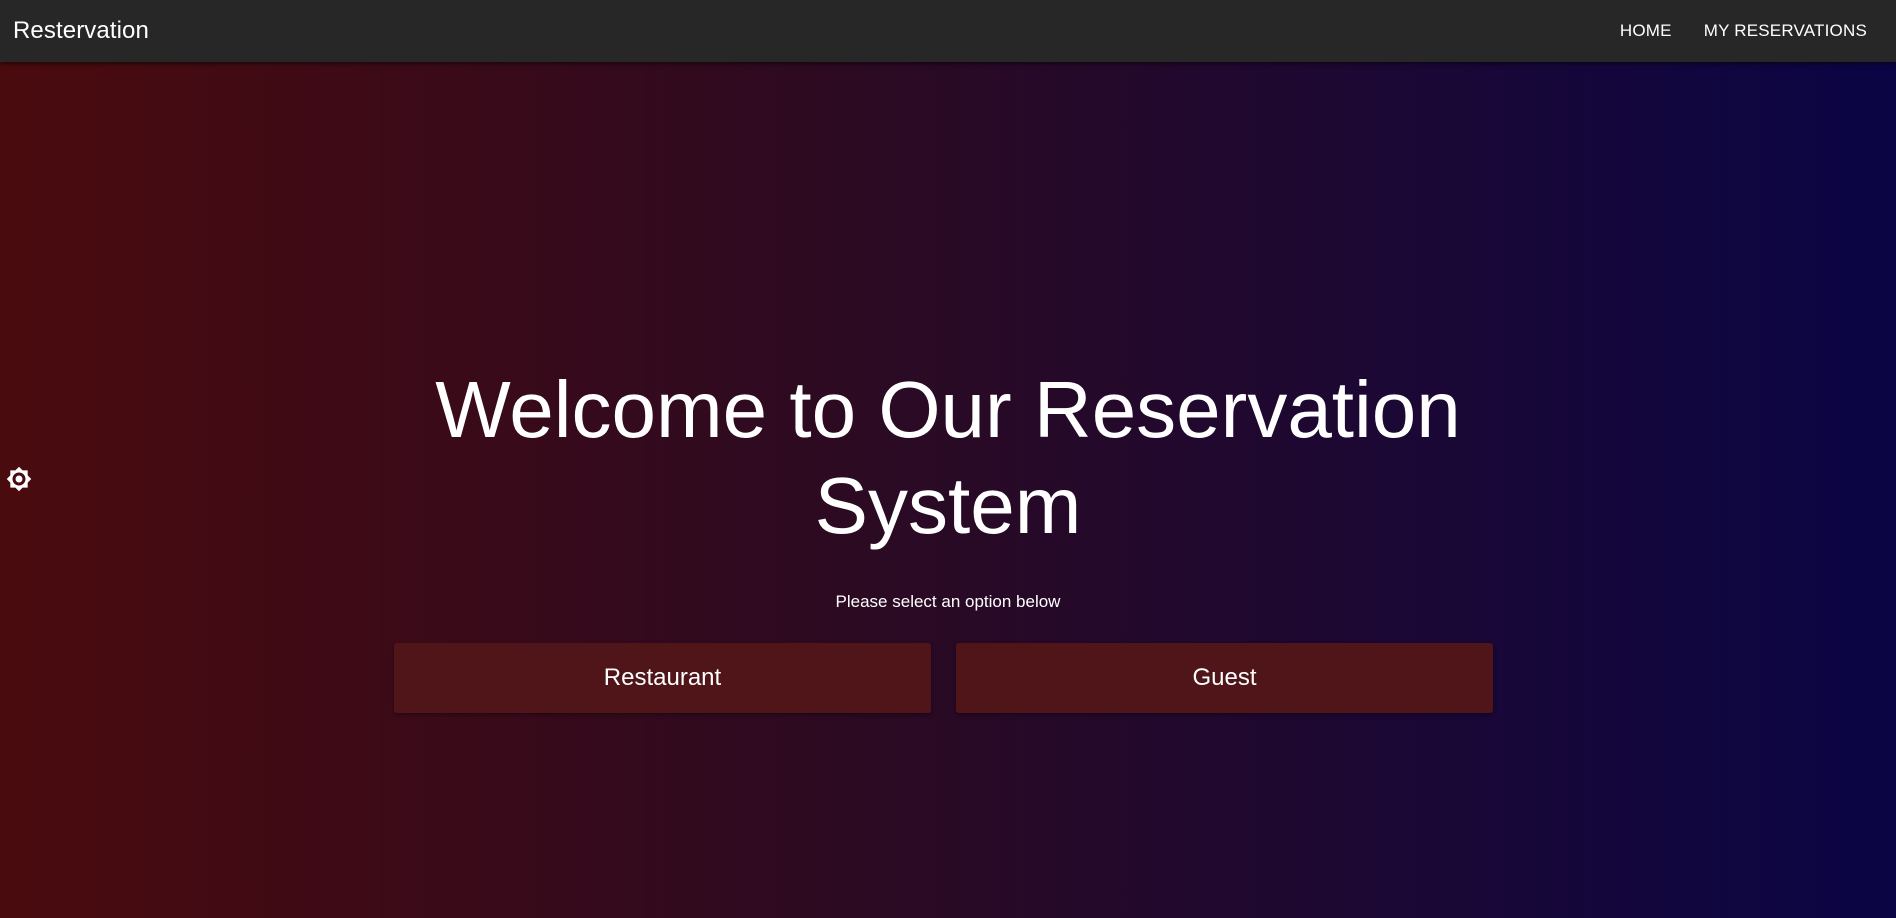 This screenshot has width=1896, height=918. I want to click on top-navbar: Restervation HOME MY RESERVATIONS, so click(948, 31).